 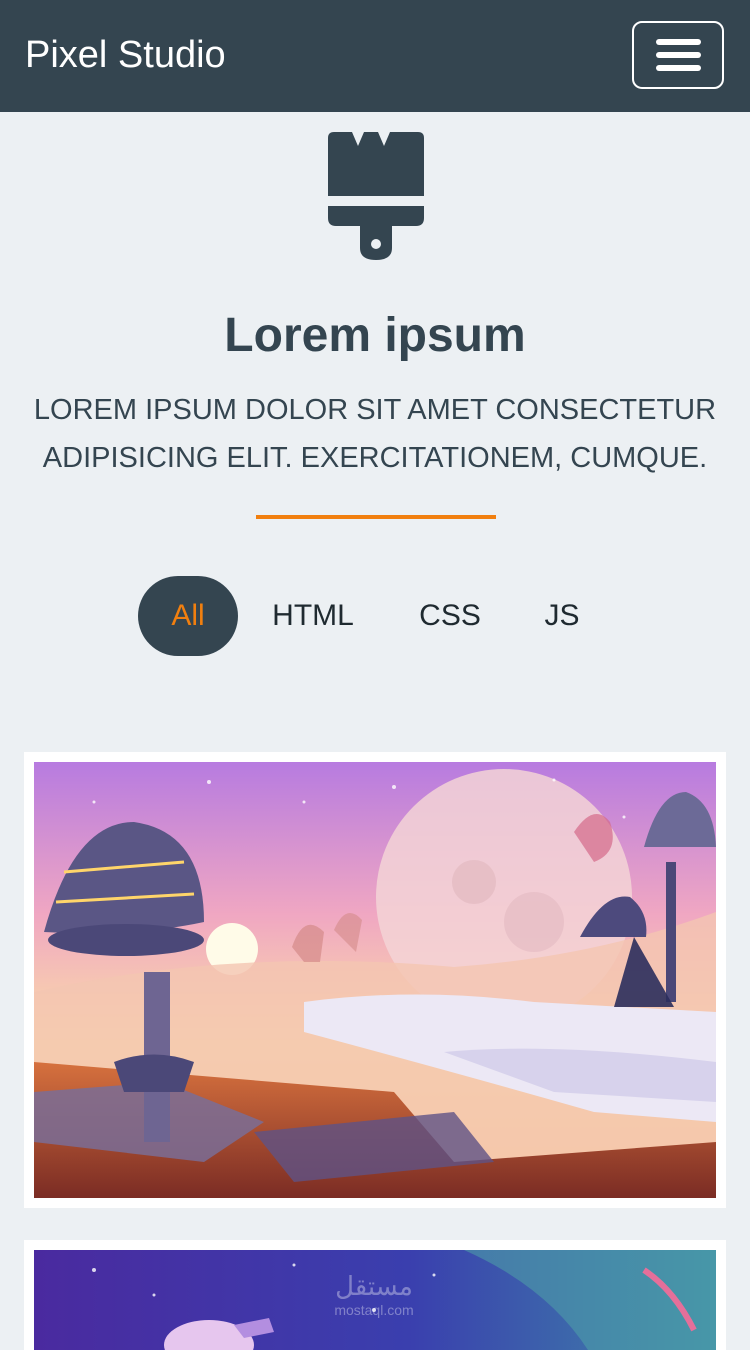 I want to click on watermark-latin: mostaql.com, so click(x=373, y=1310).